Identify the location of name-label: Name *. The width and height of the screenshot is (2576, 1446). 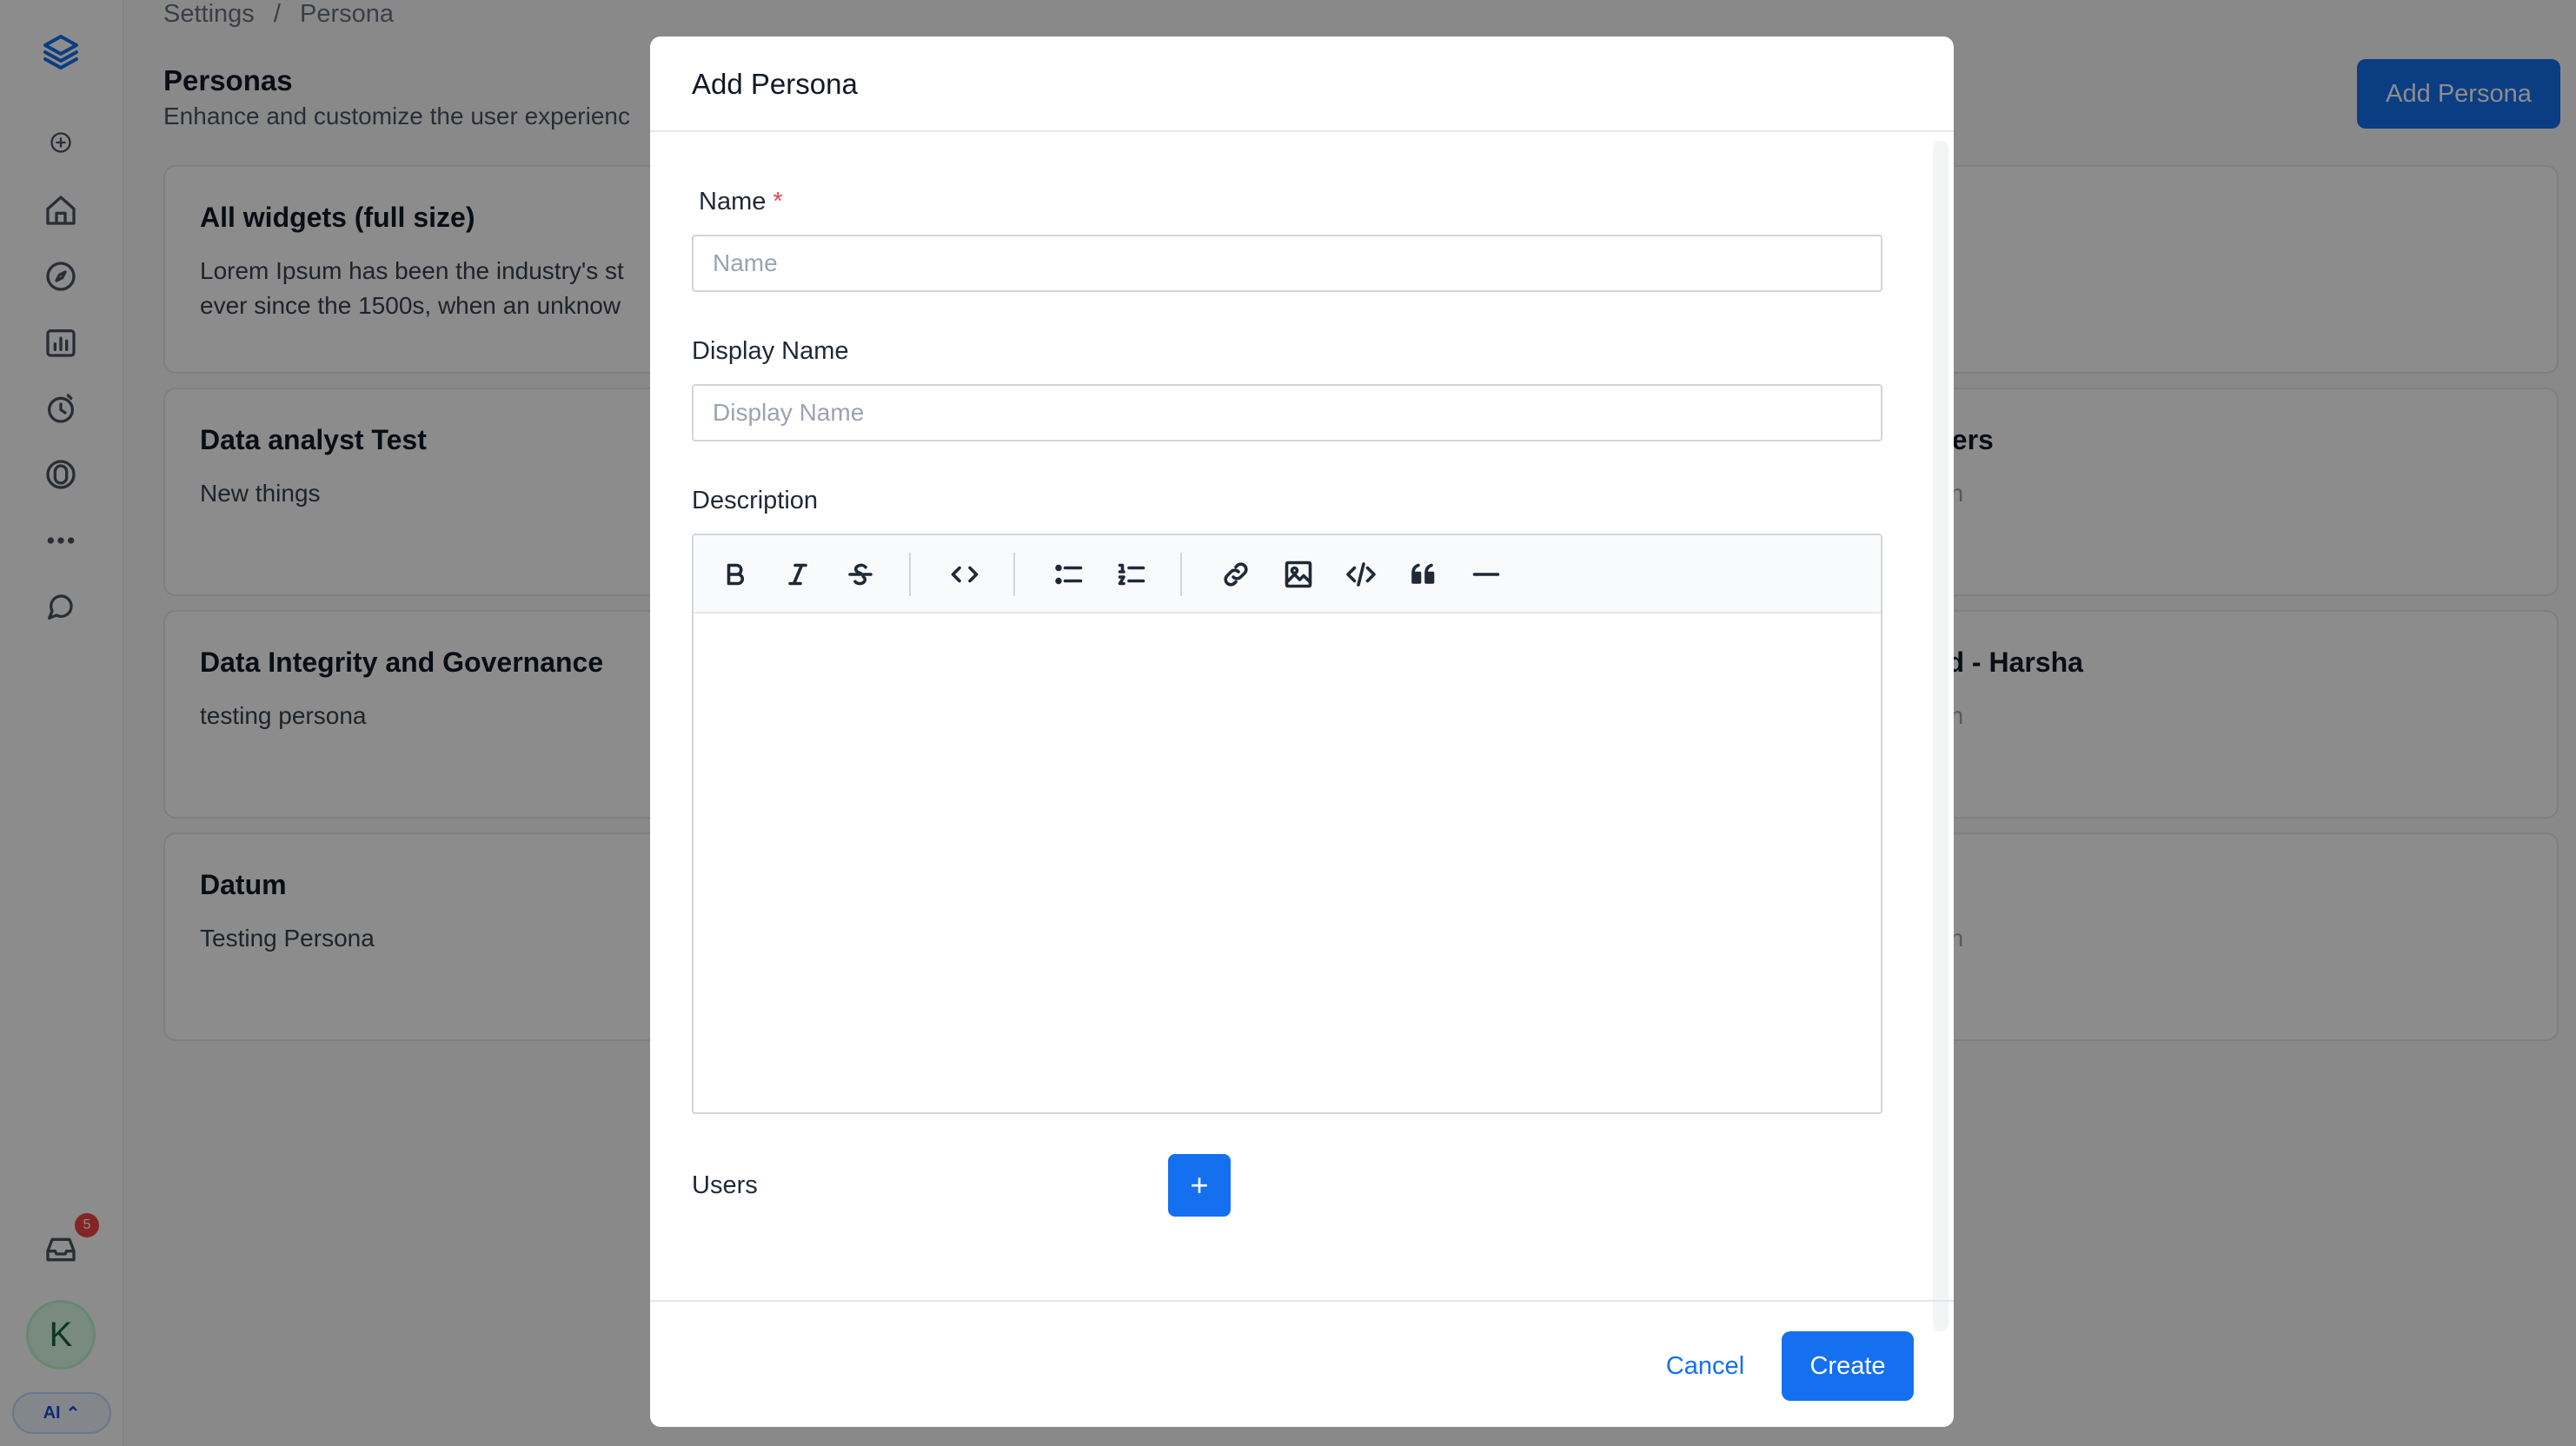
(741, 202).